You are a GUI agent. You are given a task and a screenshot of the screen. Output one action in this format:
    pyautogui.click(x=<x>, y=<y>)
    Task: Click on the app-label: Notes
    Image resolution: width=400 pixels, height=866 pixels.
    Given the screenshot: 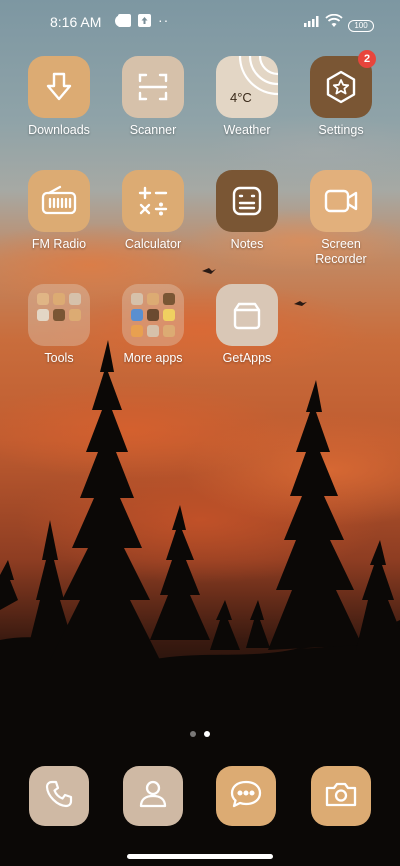 What is the action you would take?
    pyautogui.click(x=247, y=244)
    